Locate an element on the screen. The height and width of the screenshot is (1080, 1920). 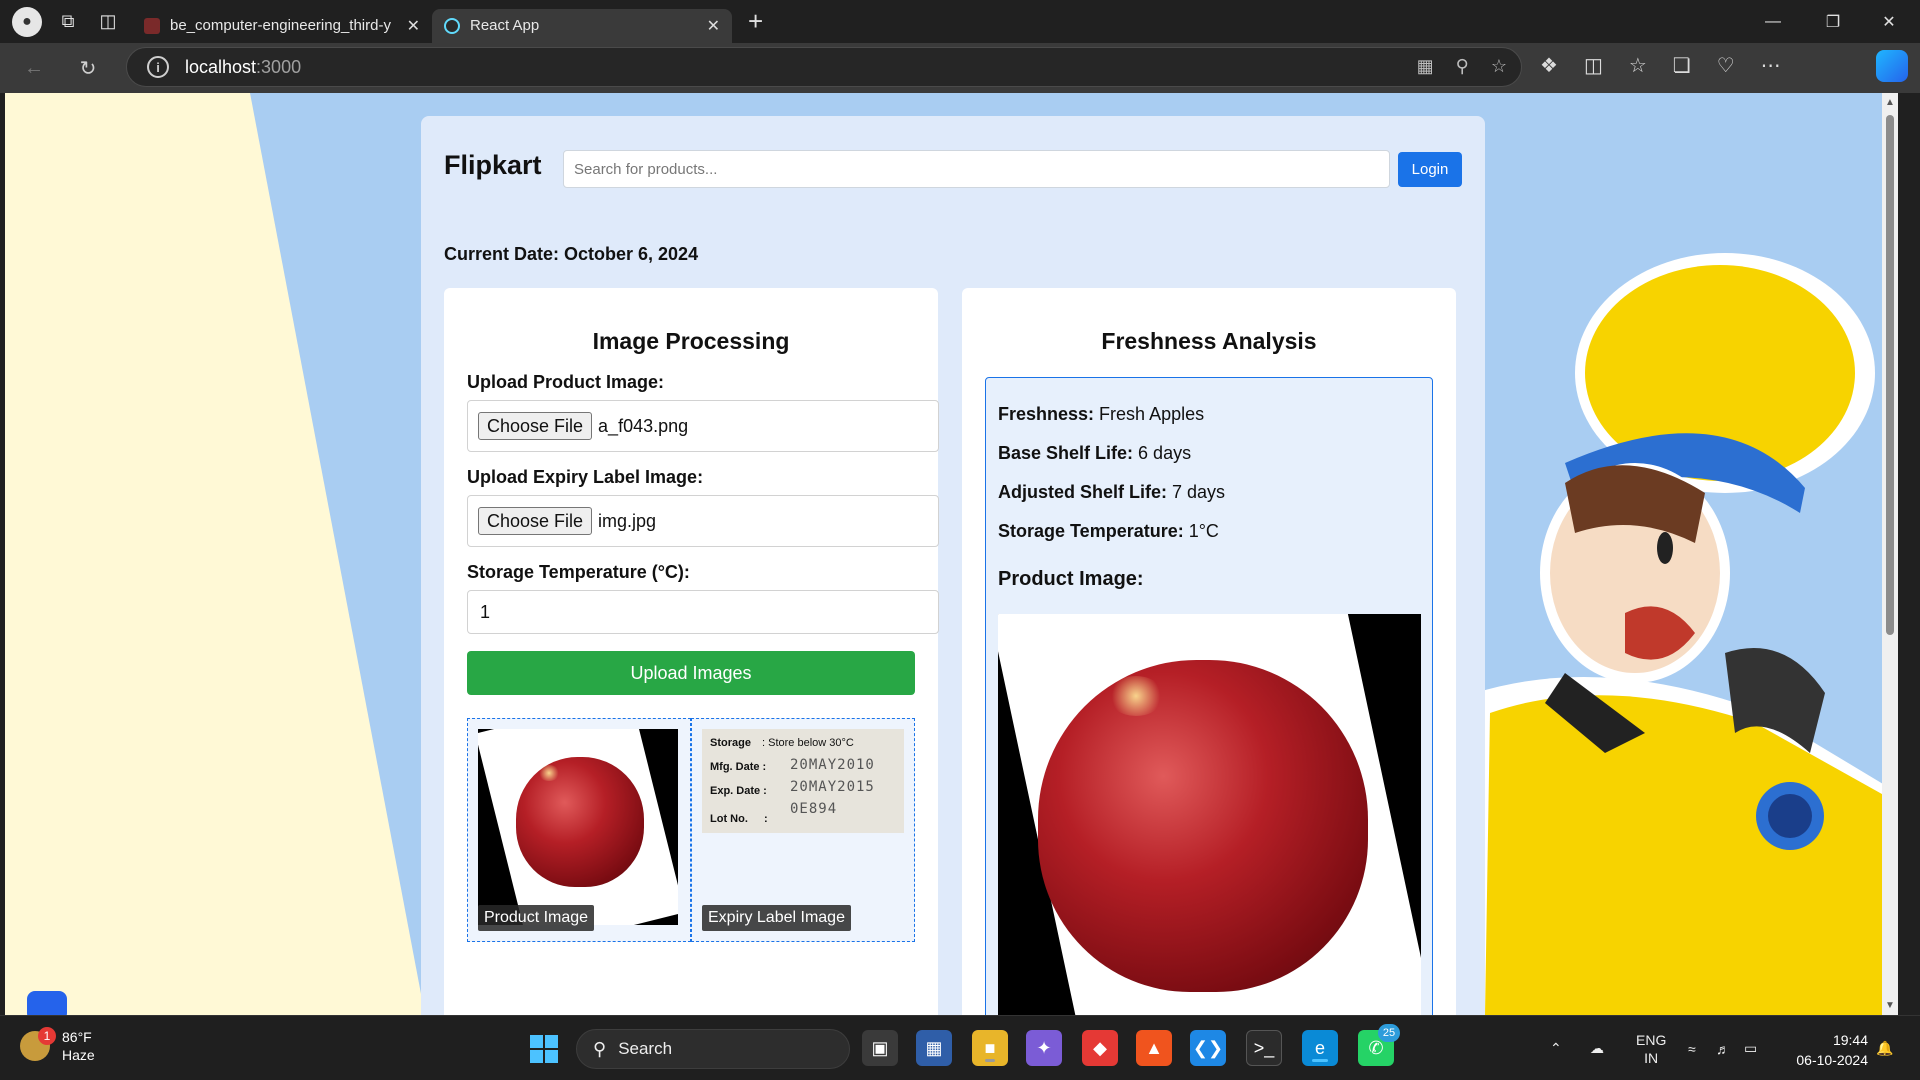
collections-icon: ❏ is located at coordinates (1682, 65).